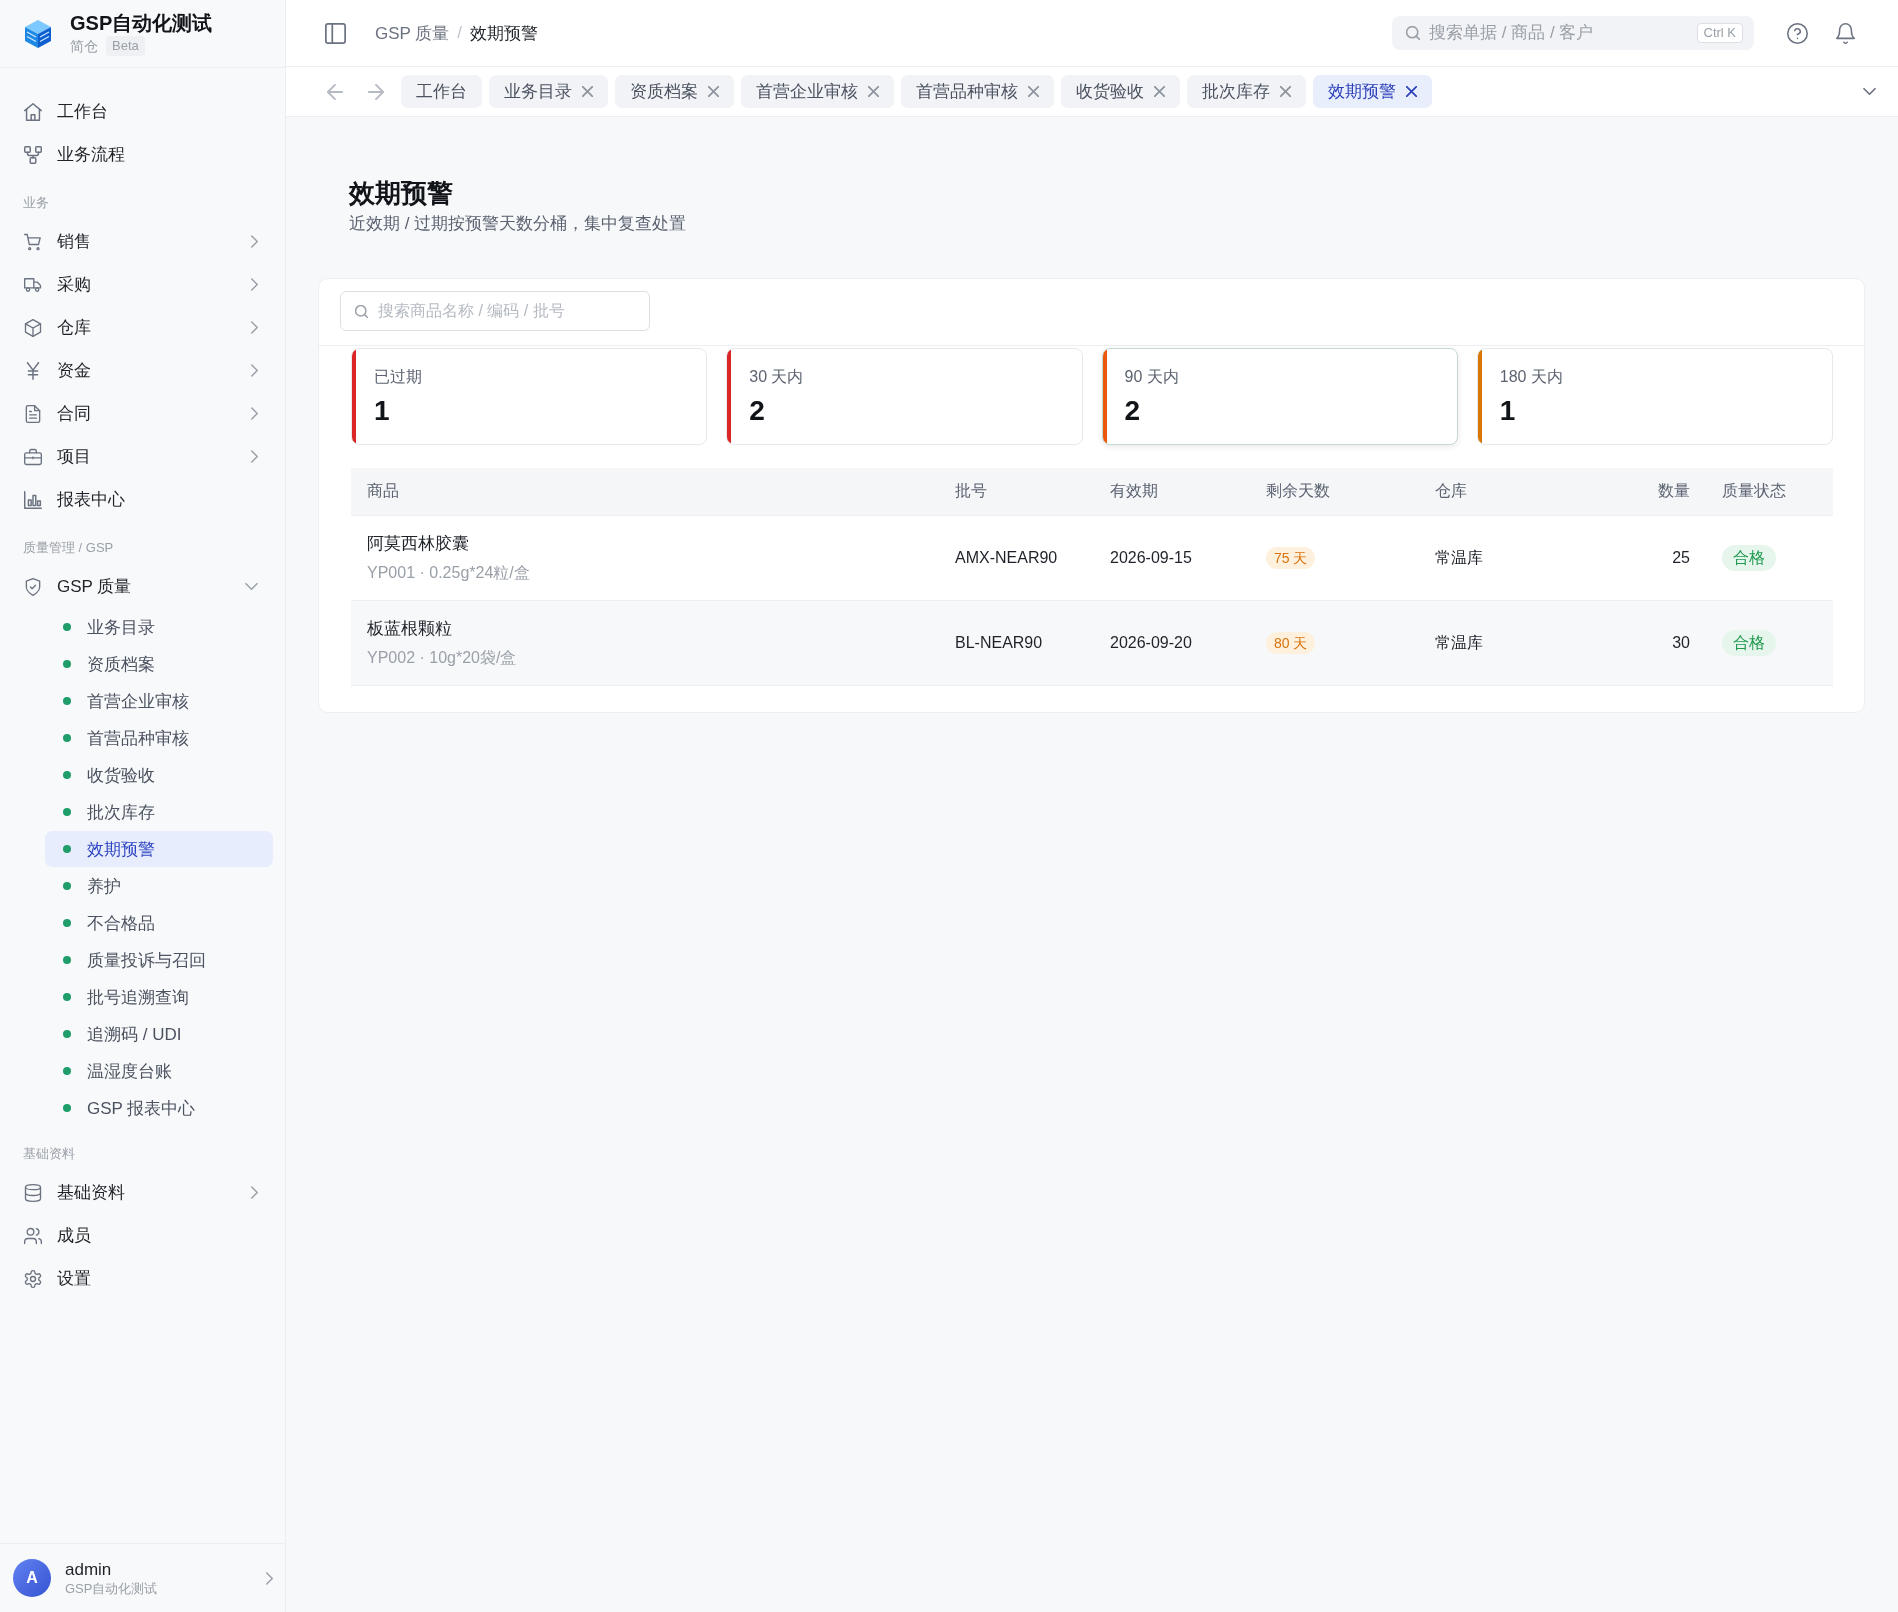  What do you see at coordinates (529, 396) in the screenshot?
I see `stat-card: 已过期 1` at bounding box center [529, 396].